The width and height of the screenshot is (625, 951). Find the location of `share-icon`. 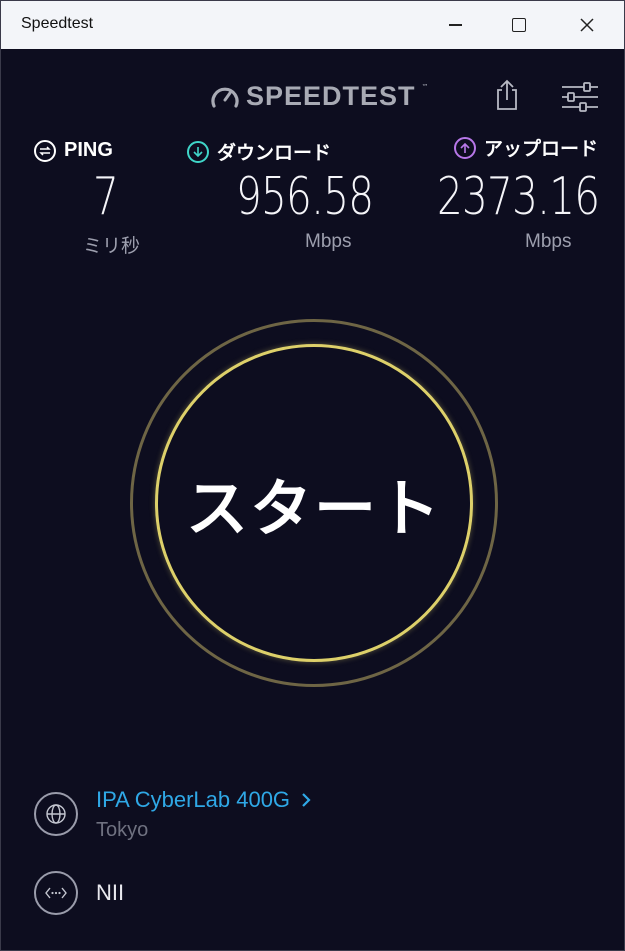

share-icon is located at coordinates (507, 94).